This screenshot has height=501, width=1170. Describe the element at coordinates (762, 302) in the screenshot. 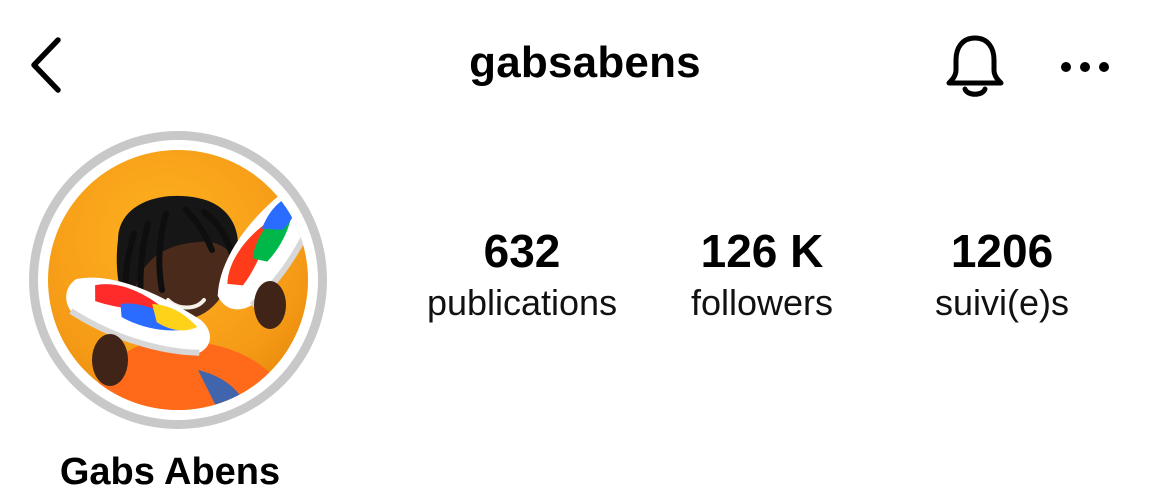

I see `followers-label: followers` at that location.